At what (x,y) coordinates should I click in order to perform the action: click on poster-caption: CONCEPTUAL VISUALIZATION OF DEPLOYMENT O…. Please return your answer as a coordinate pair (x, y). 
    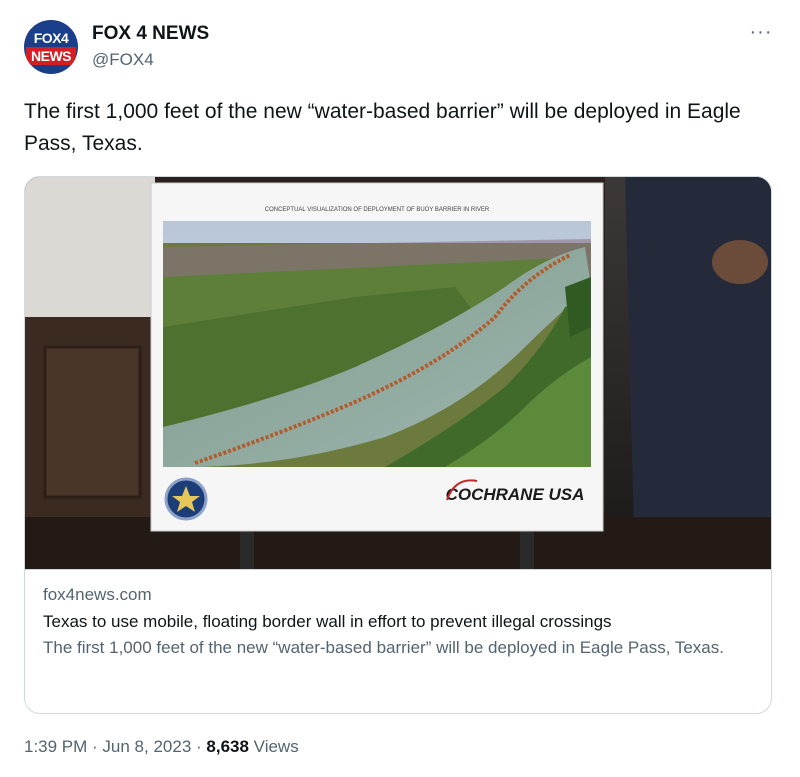
    Looking at the image, I should click on (377, 210).